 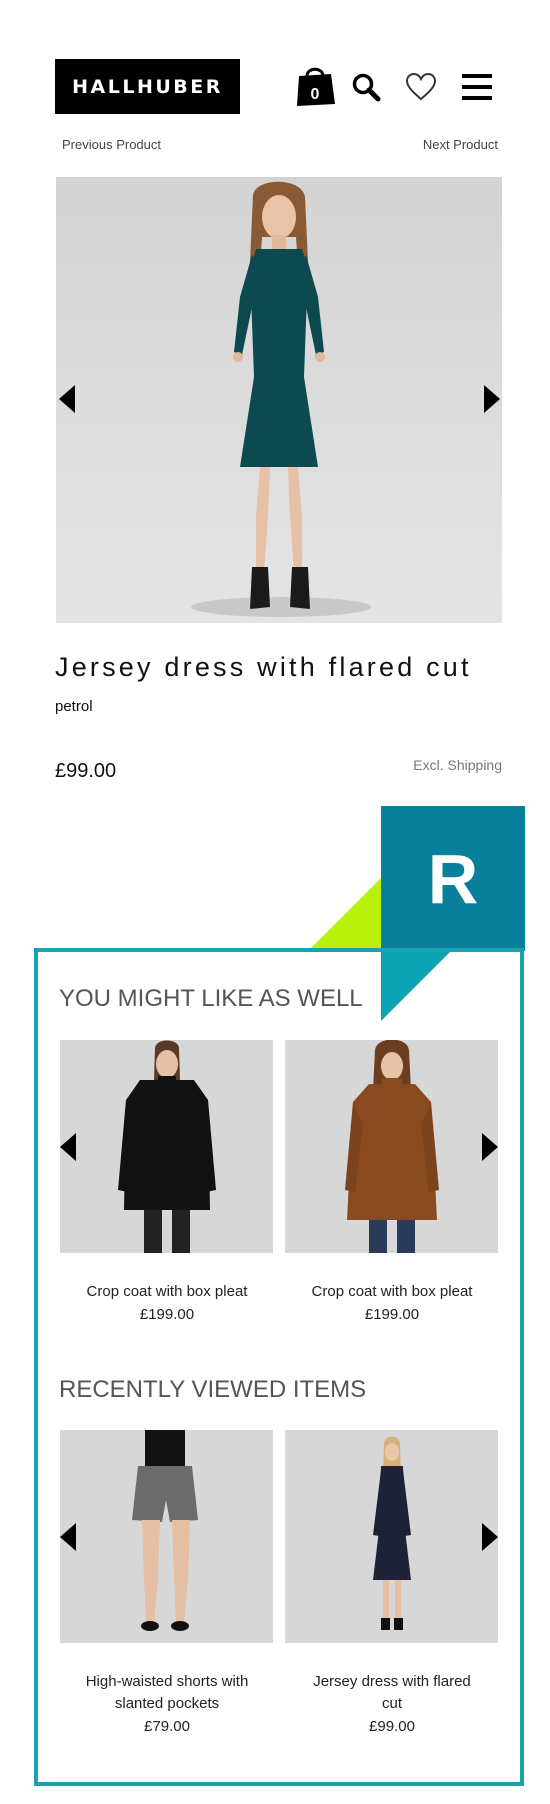 What do you see at coordinates (147, 86) in the screenshot?
I see `brand-logo: HALLHUBER` at bounding box center [147, 86].